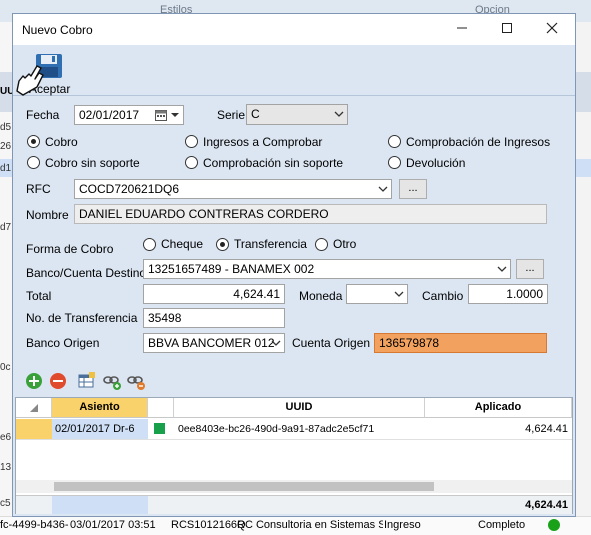 The image size is (591, 535). I want to click on total-field: 4,624.41, so click(214, 294).